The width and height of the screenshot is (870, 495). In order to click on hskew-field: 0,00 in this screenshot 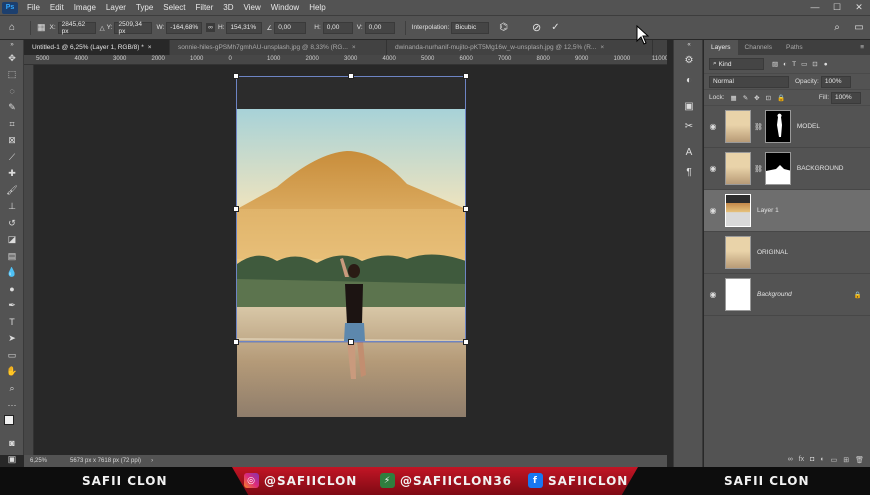, I will do `click(337, 27)`.